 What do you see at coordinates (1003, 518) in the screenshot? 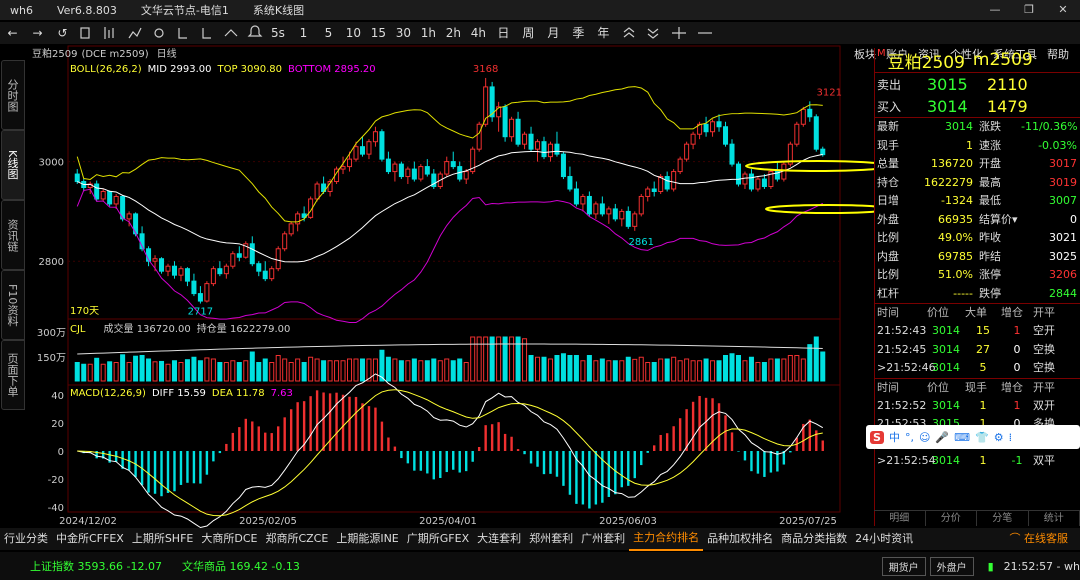
I see `quote-tab: 分笔` at bounding box center [1003, 518].